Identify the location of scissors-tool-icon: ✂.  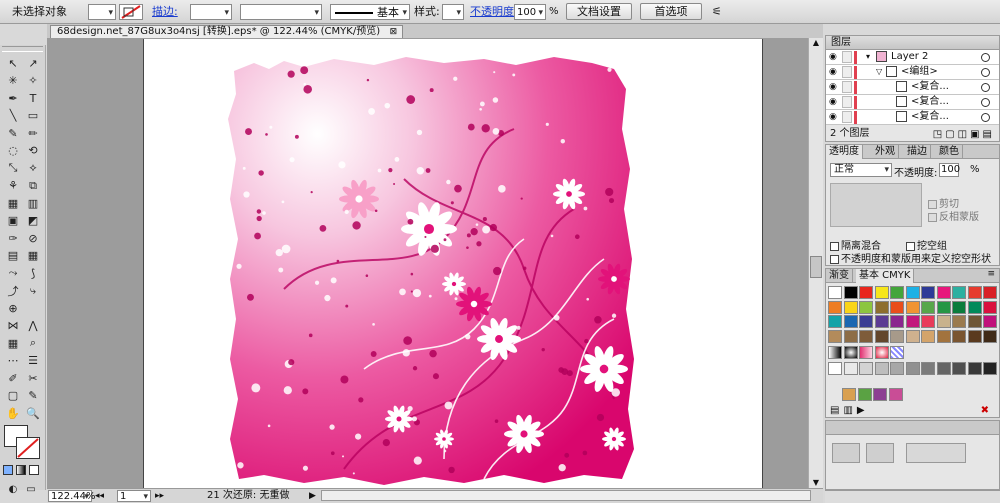
(33, 378).